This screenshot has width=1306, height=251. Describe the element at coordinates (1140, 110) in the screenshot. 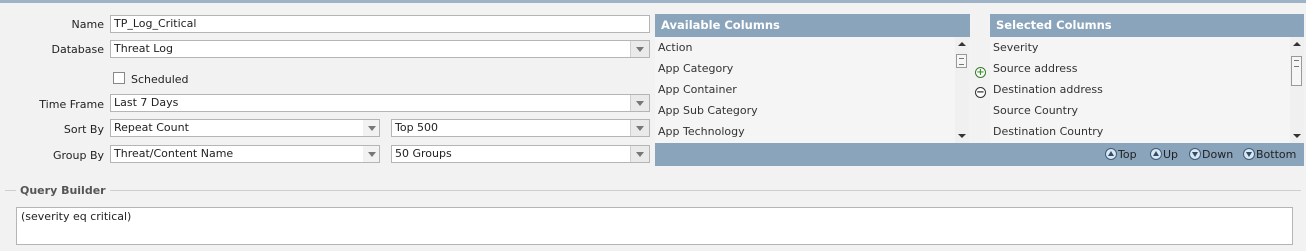

I see `list-item: Source Country` at that location.